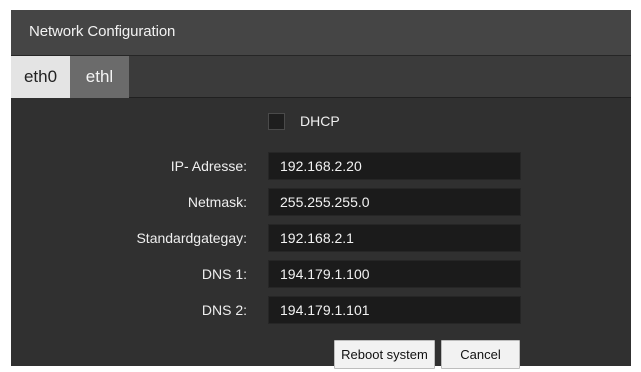  I want to click on dns2-row: DNS 2:, so click(321, 310).